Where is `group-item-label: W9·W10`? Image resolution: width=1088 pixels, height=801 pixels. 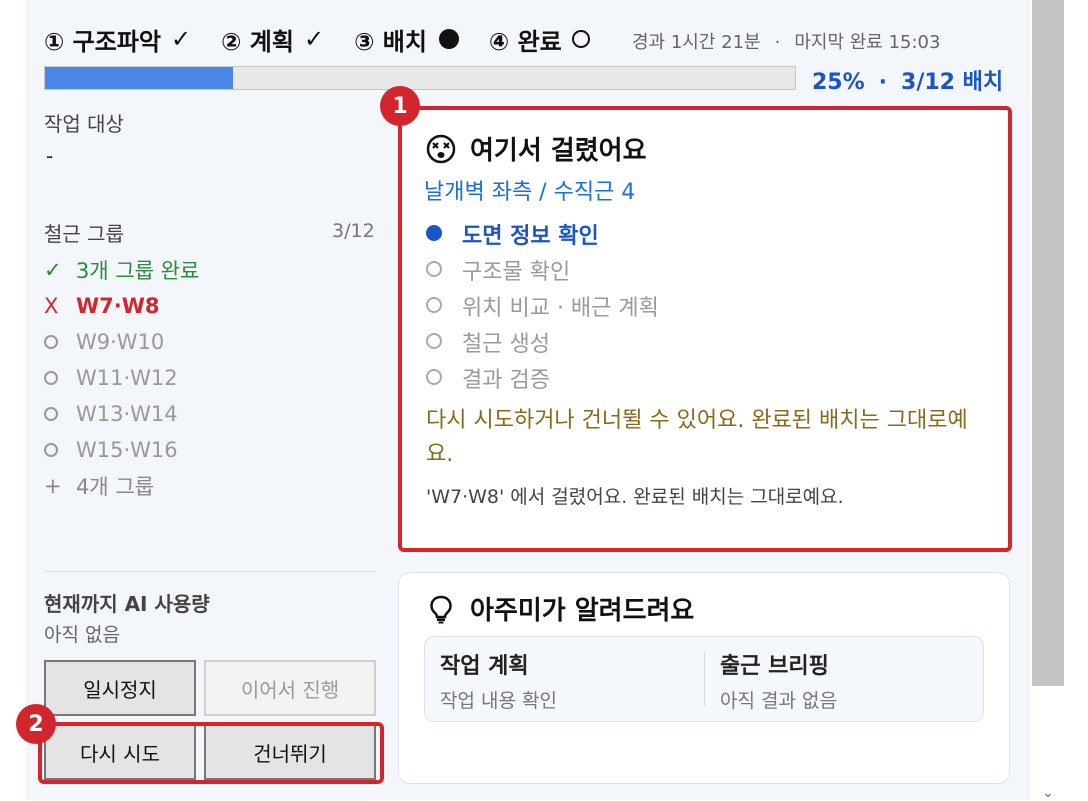
group-item-label: W9·W10 is located at coordinates (120, 342).